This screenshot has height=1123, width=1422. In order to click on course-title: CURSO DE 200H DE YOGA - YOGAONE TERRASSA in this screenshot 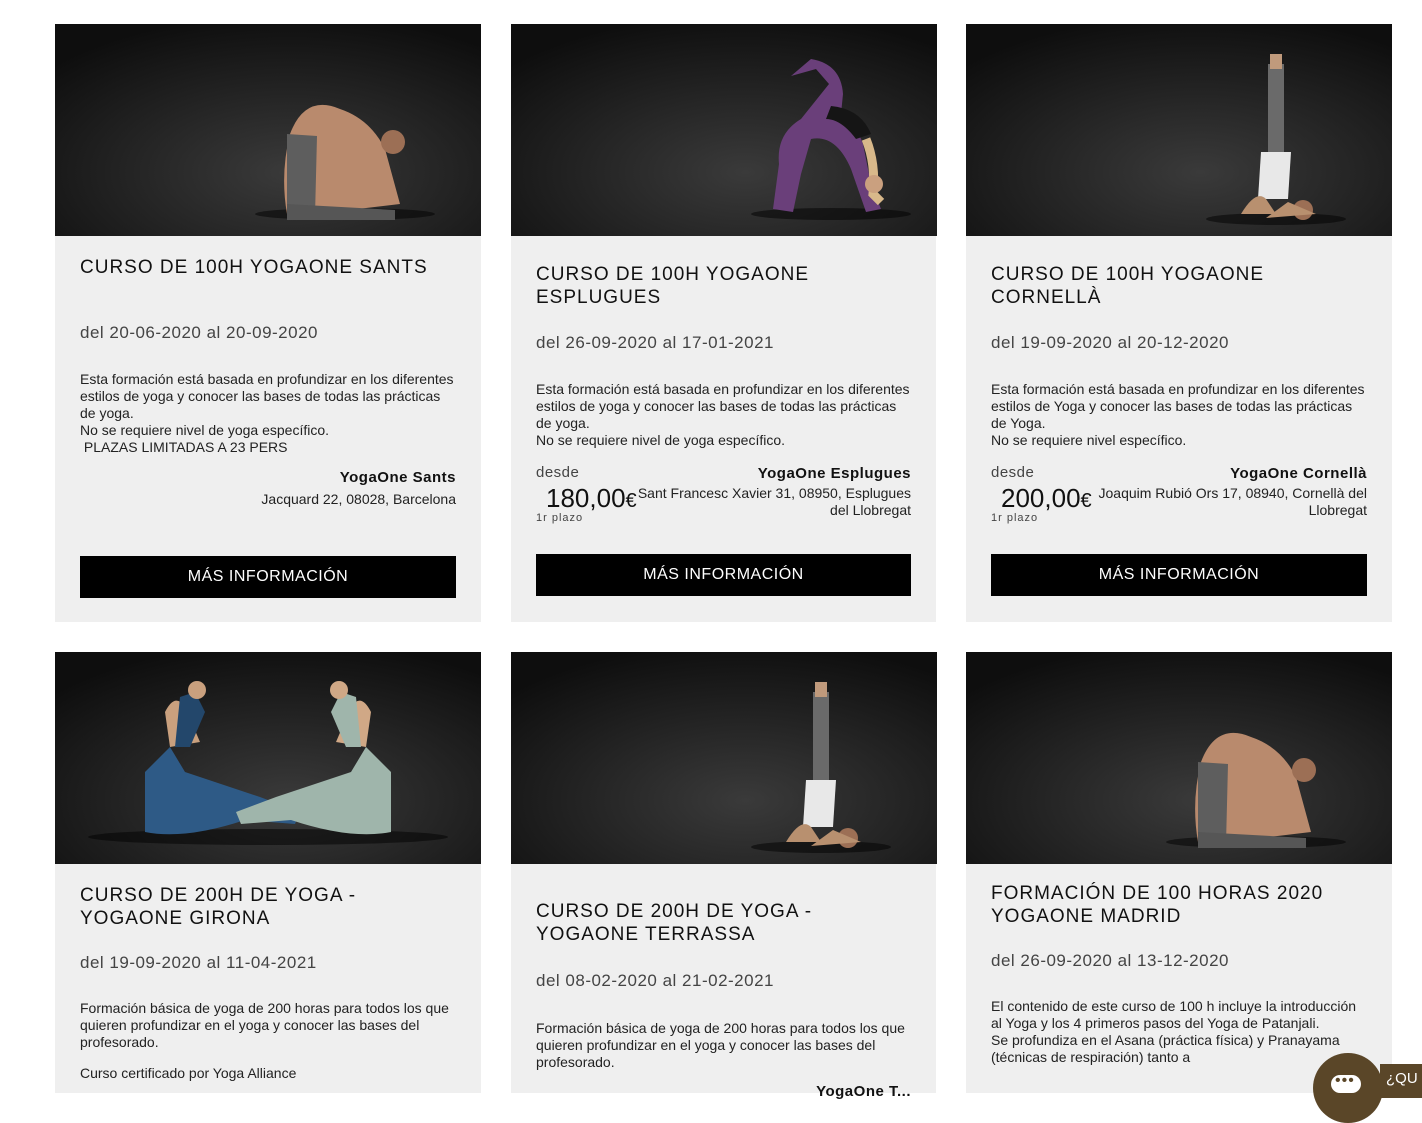, I will do `click(674, 923)`.